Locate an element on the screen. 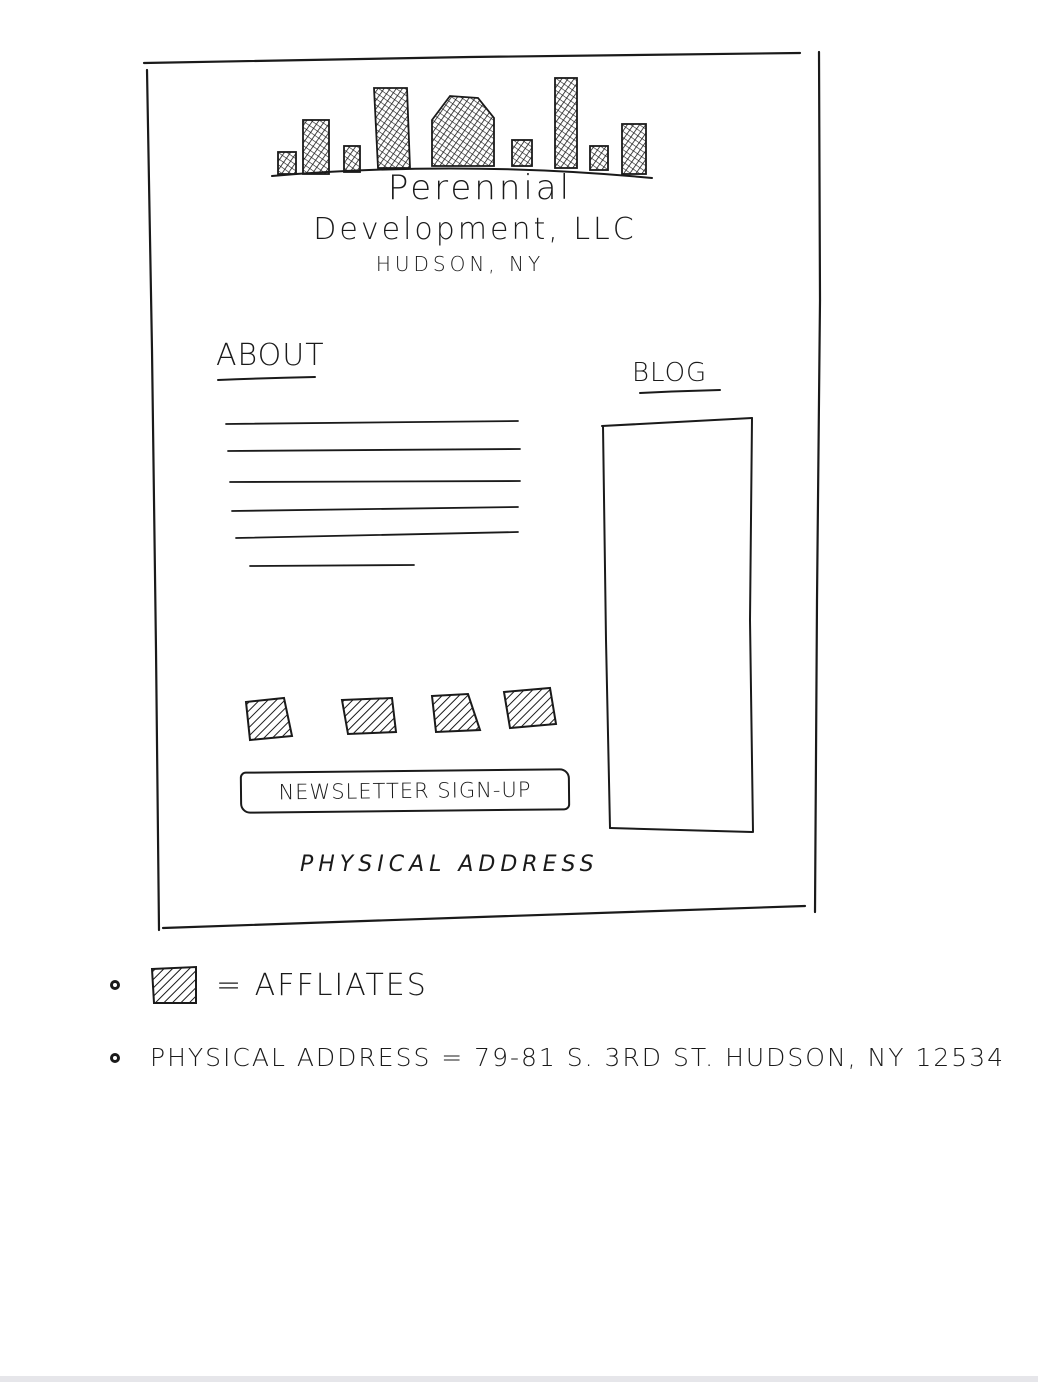 The height and width of the screenshot is (1382, 1038). company-name-line2: Development, LLC is located at coordinates (475, 229).